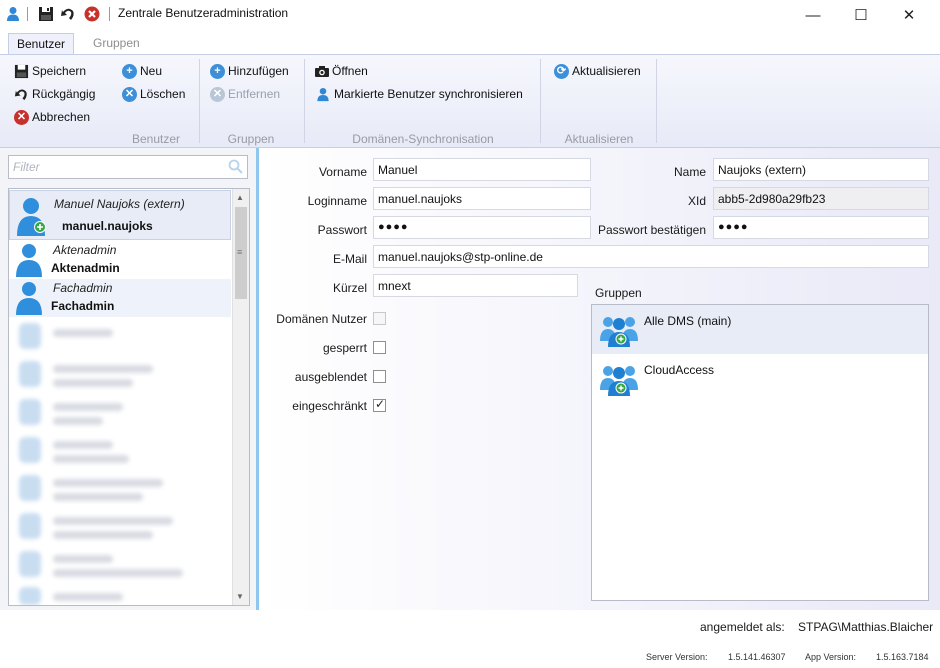  What do you see at coordinates (821, 169) in the screenshot?
I see `name-field: Naujoks (extern)` at bounding box center [821, 169].